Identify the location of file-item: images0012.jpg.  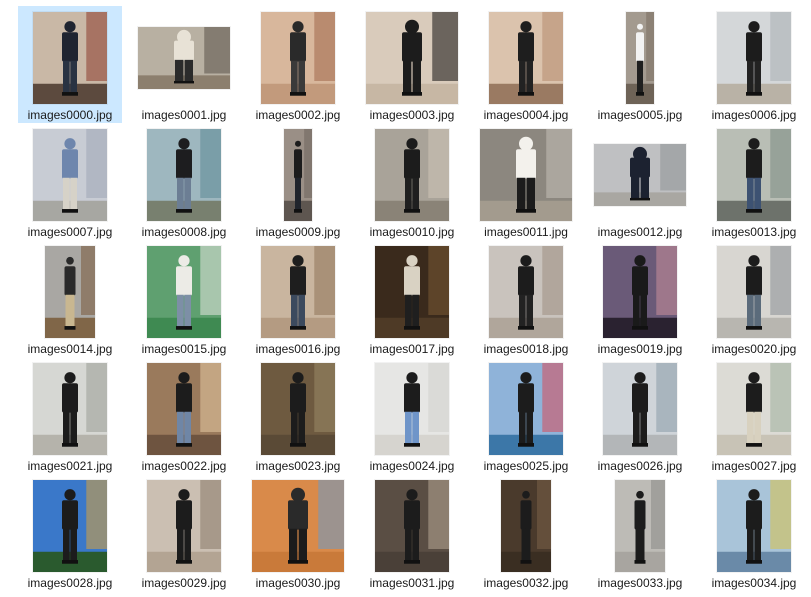
(640, 181).